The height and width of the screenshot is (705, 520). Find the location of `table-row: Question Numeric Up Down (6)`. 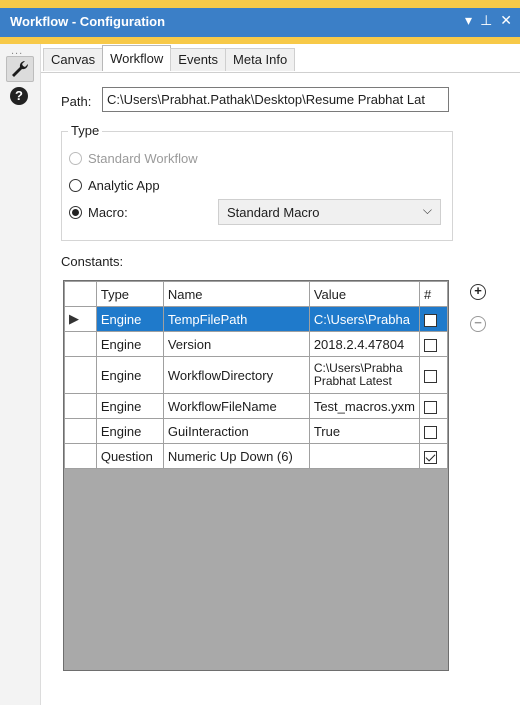

table-row: Question Numeric Up Down (6) is located at coordinates (256, 456).